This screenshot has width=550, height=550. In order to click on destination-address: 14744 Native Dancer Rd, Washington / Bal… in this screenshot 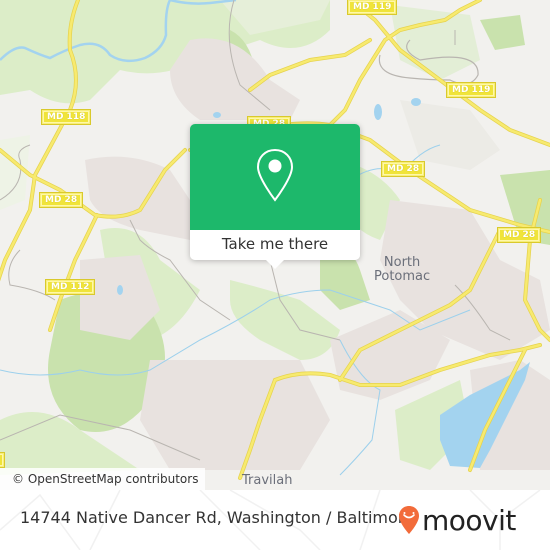, I will do `click(217, 517)`.